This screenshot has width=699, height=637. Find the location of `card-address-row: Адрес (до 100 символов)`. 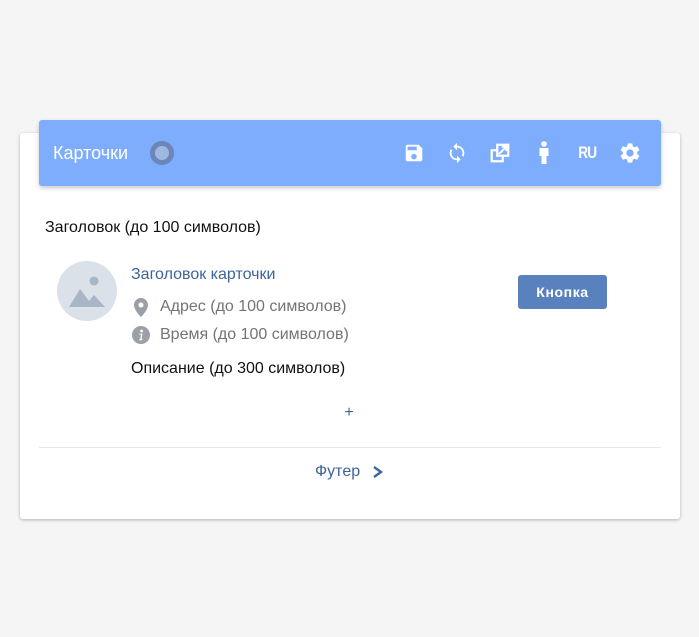

card-address-row: Адрес (до 100 символов) is located at coordinates (238, 307).